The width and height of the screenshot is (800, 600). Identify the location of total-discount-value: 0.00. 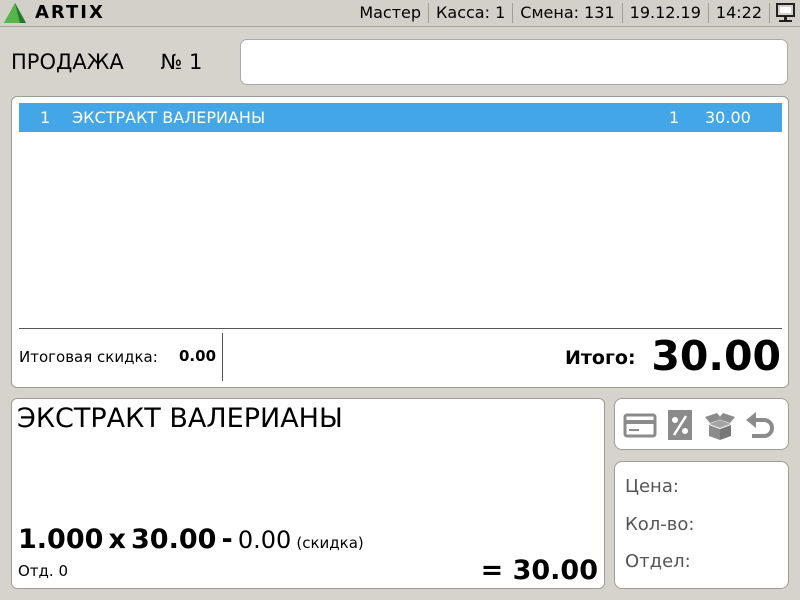
(198, 356).